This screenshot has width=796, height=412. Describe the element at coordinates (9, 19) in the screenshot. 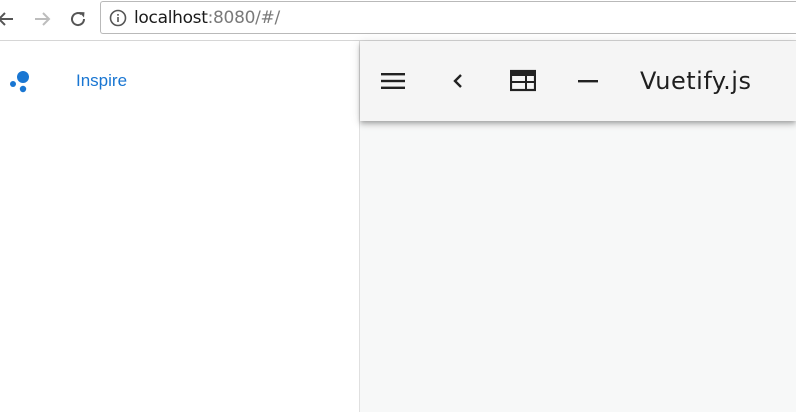

I see `arrow-left-icon` at that location.